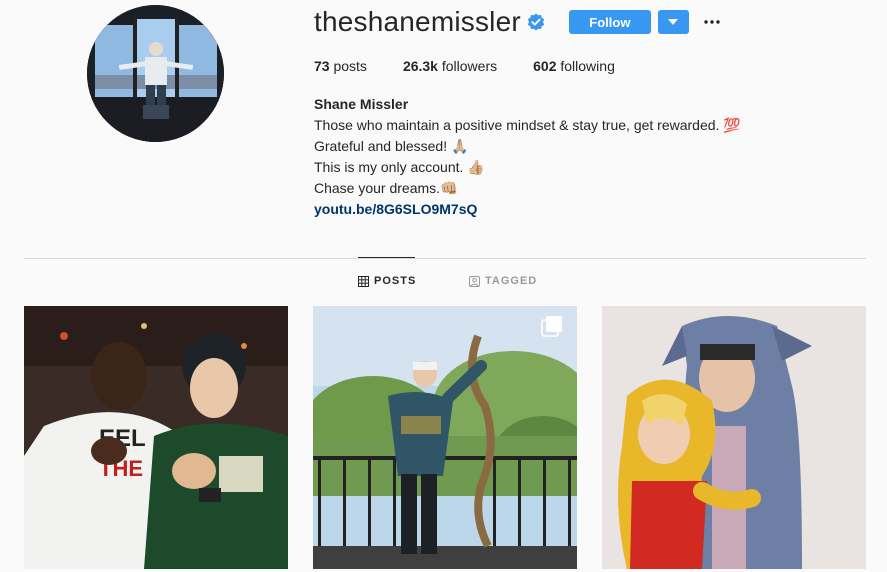  I want to click on profile-stats: 73 posts 26.3k followers 602 following, so click(482, 66).